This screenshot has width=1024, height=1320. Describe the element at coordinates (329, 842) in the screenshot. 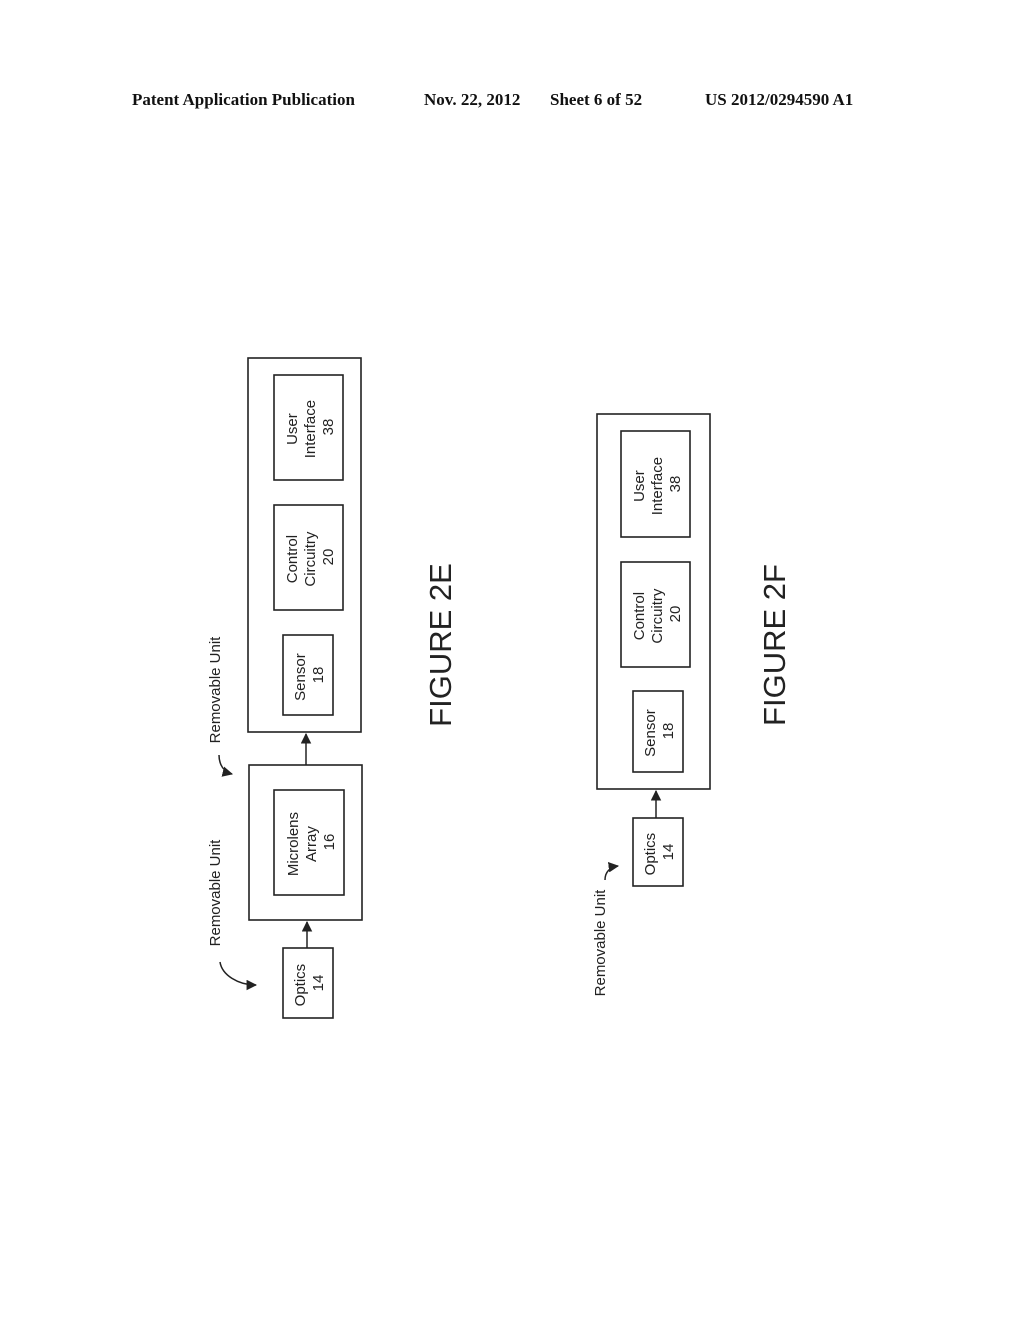

I see `ref-number: 16` at that location.